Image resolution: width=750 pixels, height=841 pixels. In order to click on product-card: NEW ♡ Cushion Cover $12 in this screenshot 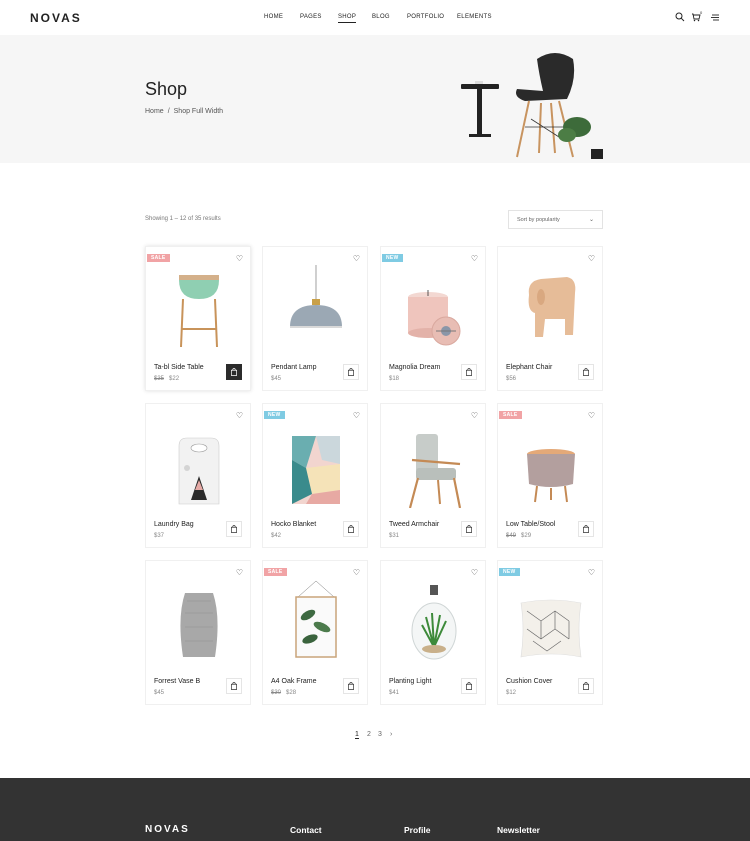, I will do `click(550, 632)`.